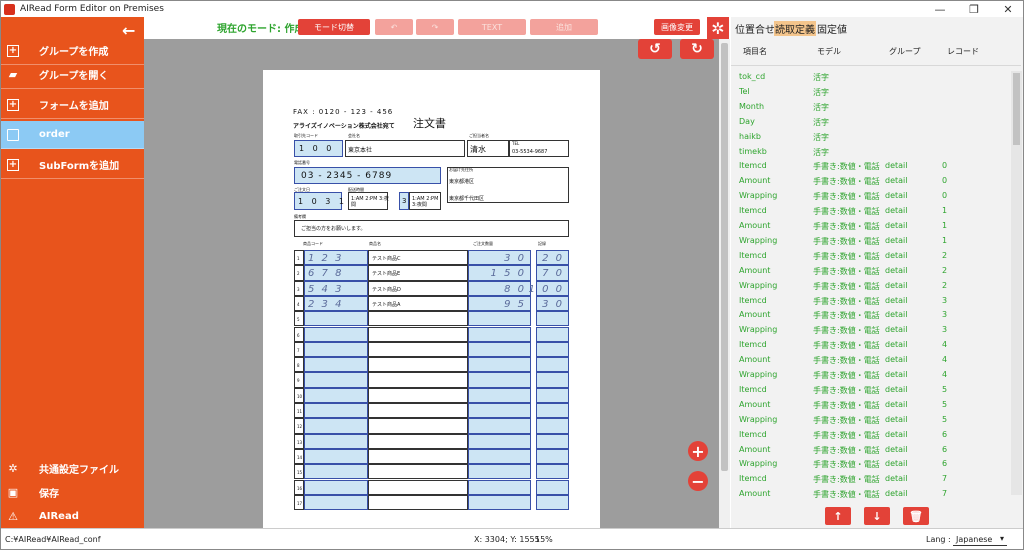 The width and height of the screenshot is (1024, 550). Describe the element at coordinates (876, 330) in the screenshot. I see `definition-row: Wrapping 手書き:数値・電話 detail 3` at that location.